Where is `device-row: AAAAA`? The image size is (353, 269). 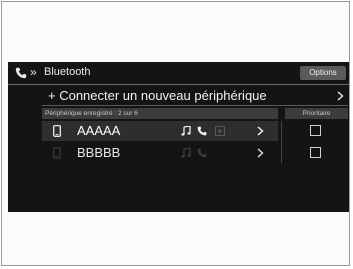 device-row: AAAAA is located at coordinates (160, 131).